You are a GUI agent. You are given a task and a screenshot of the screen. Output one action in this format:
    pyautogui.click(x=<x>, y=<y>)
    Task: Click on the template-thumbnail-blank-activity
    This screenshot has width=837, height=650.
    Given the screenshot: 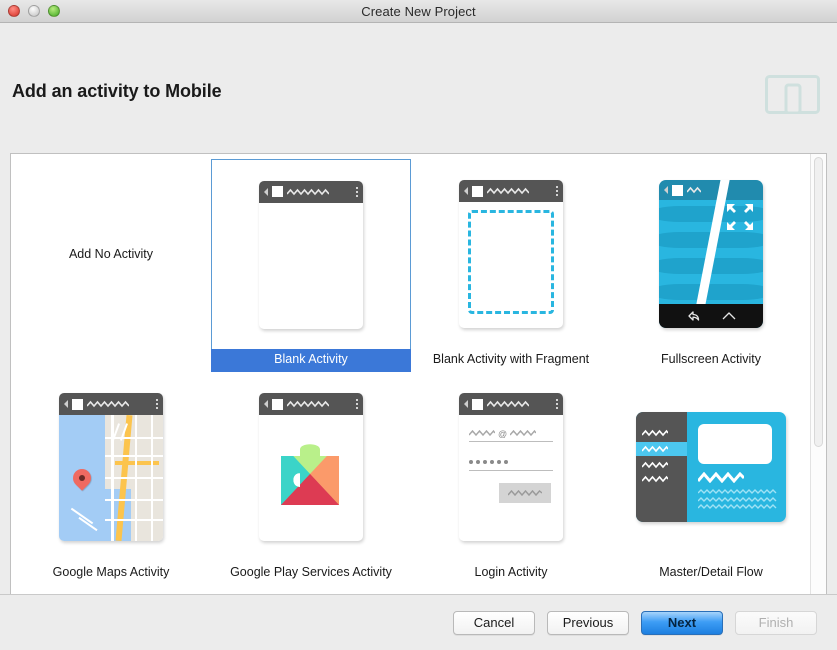 What is the action you would take?
    pyautogui.click(x=311, y=254)
    